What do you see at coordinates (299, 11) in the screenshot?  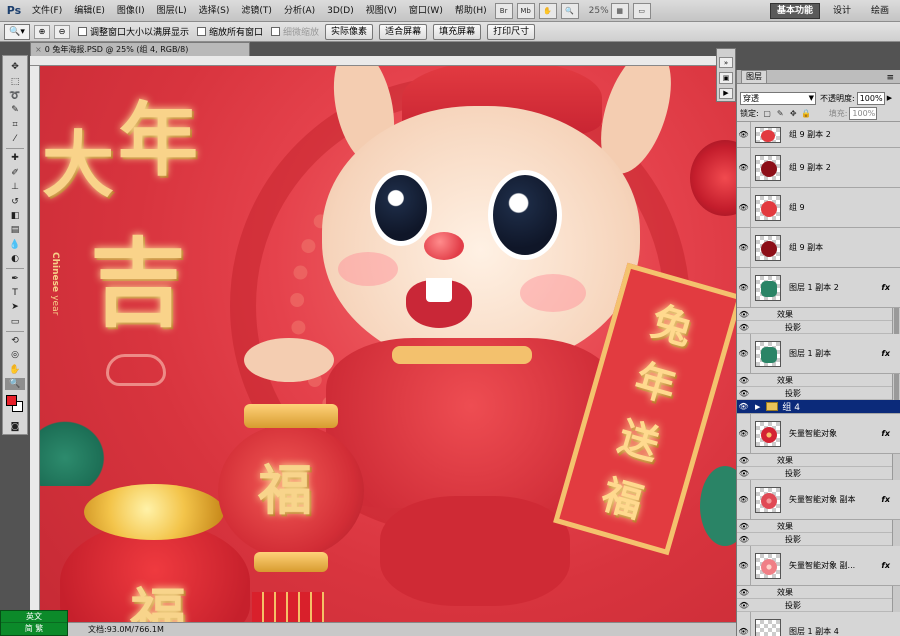 I see `menu-analysis: 分析(A)` at bounding box center [299, 11].